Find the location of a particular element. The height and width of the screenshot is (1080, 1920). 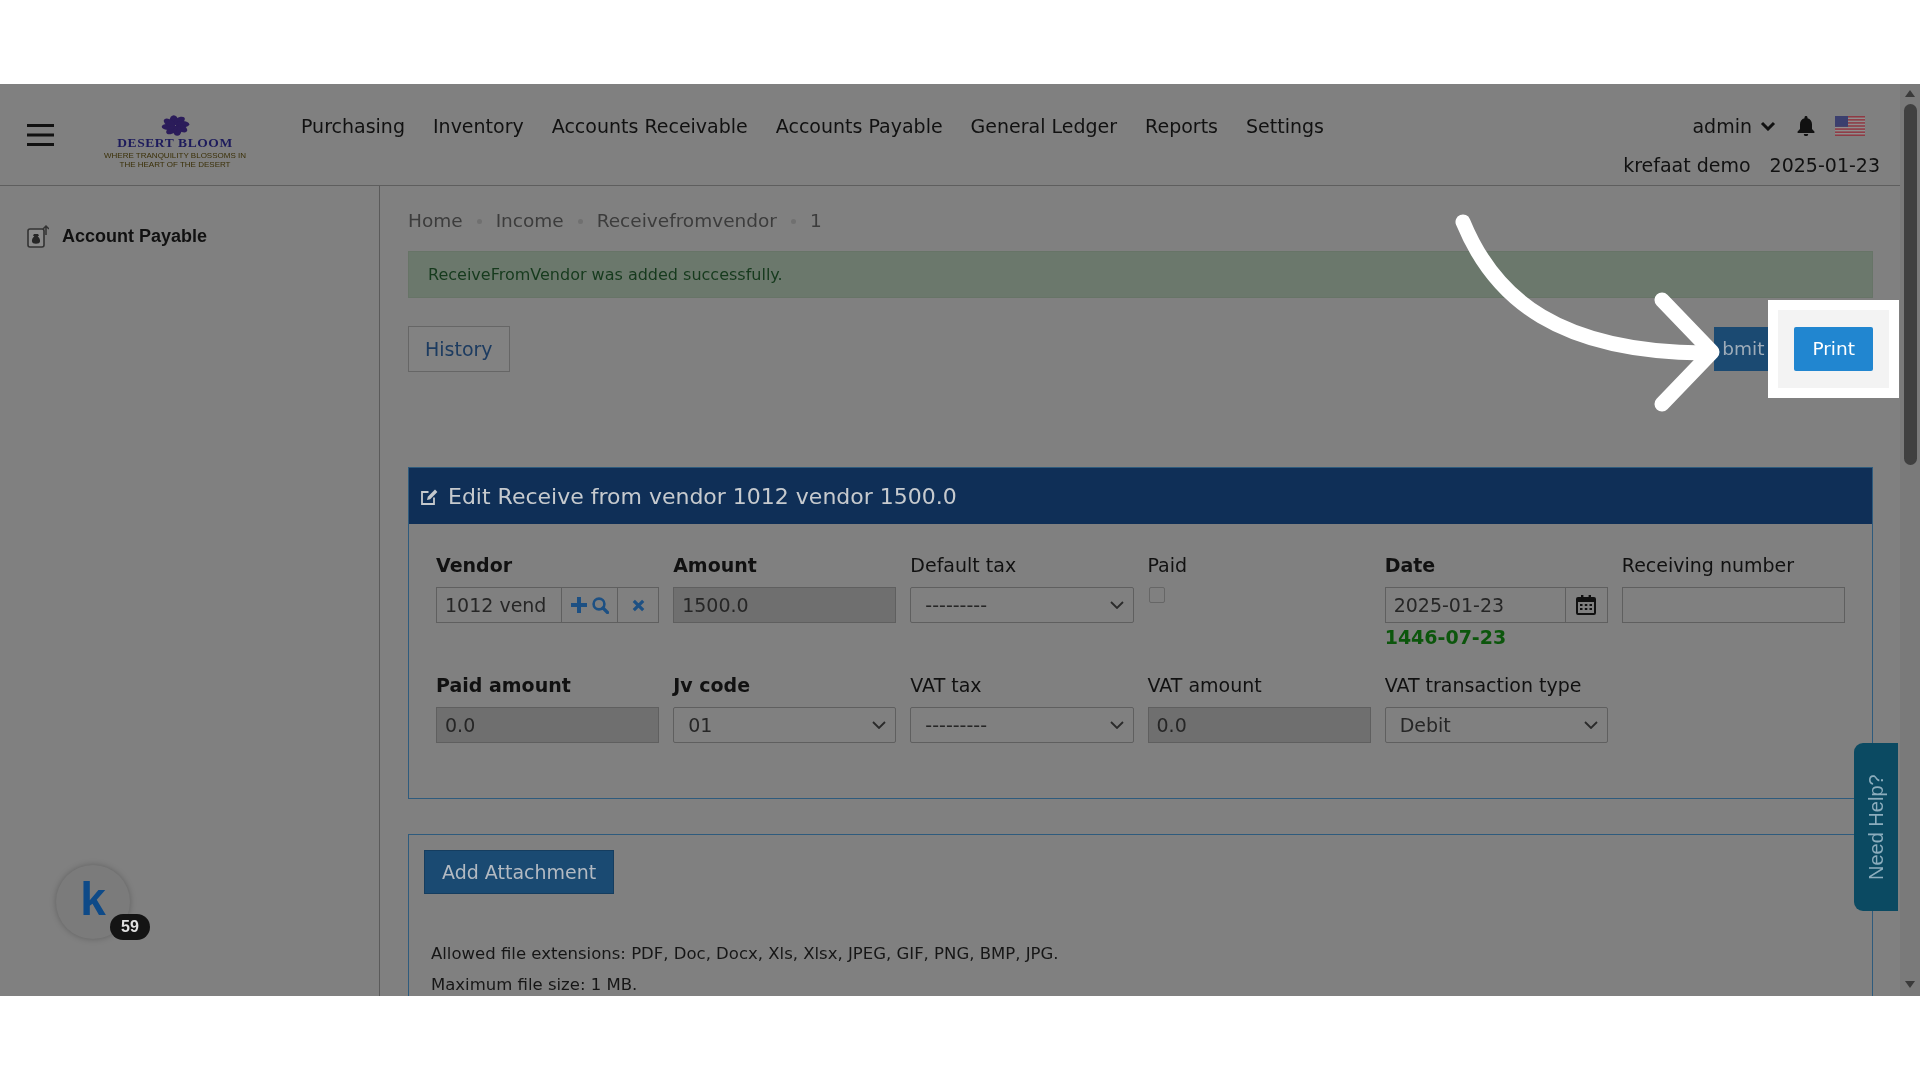

clear-button is located at coordinates (638, 605).